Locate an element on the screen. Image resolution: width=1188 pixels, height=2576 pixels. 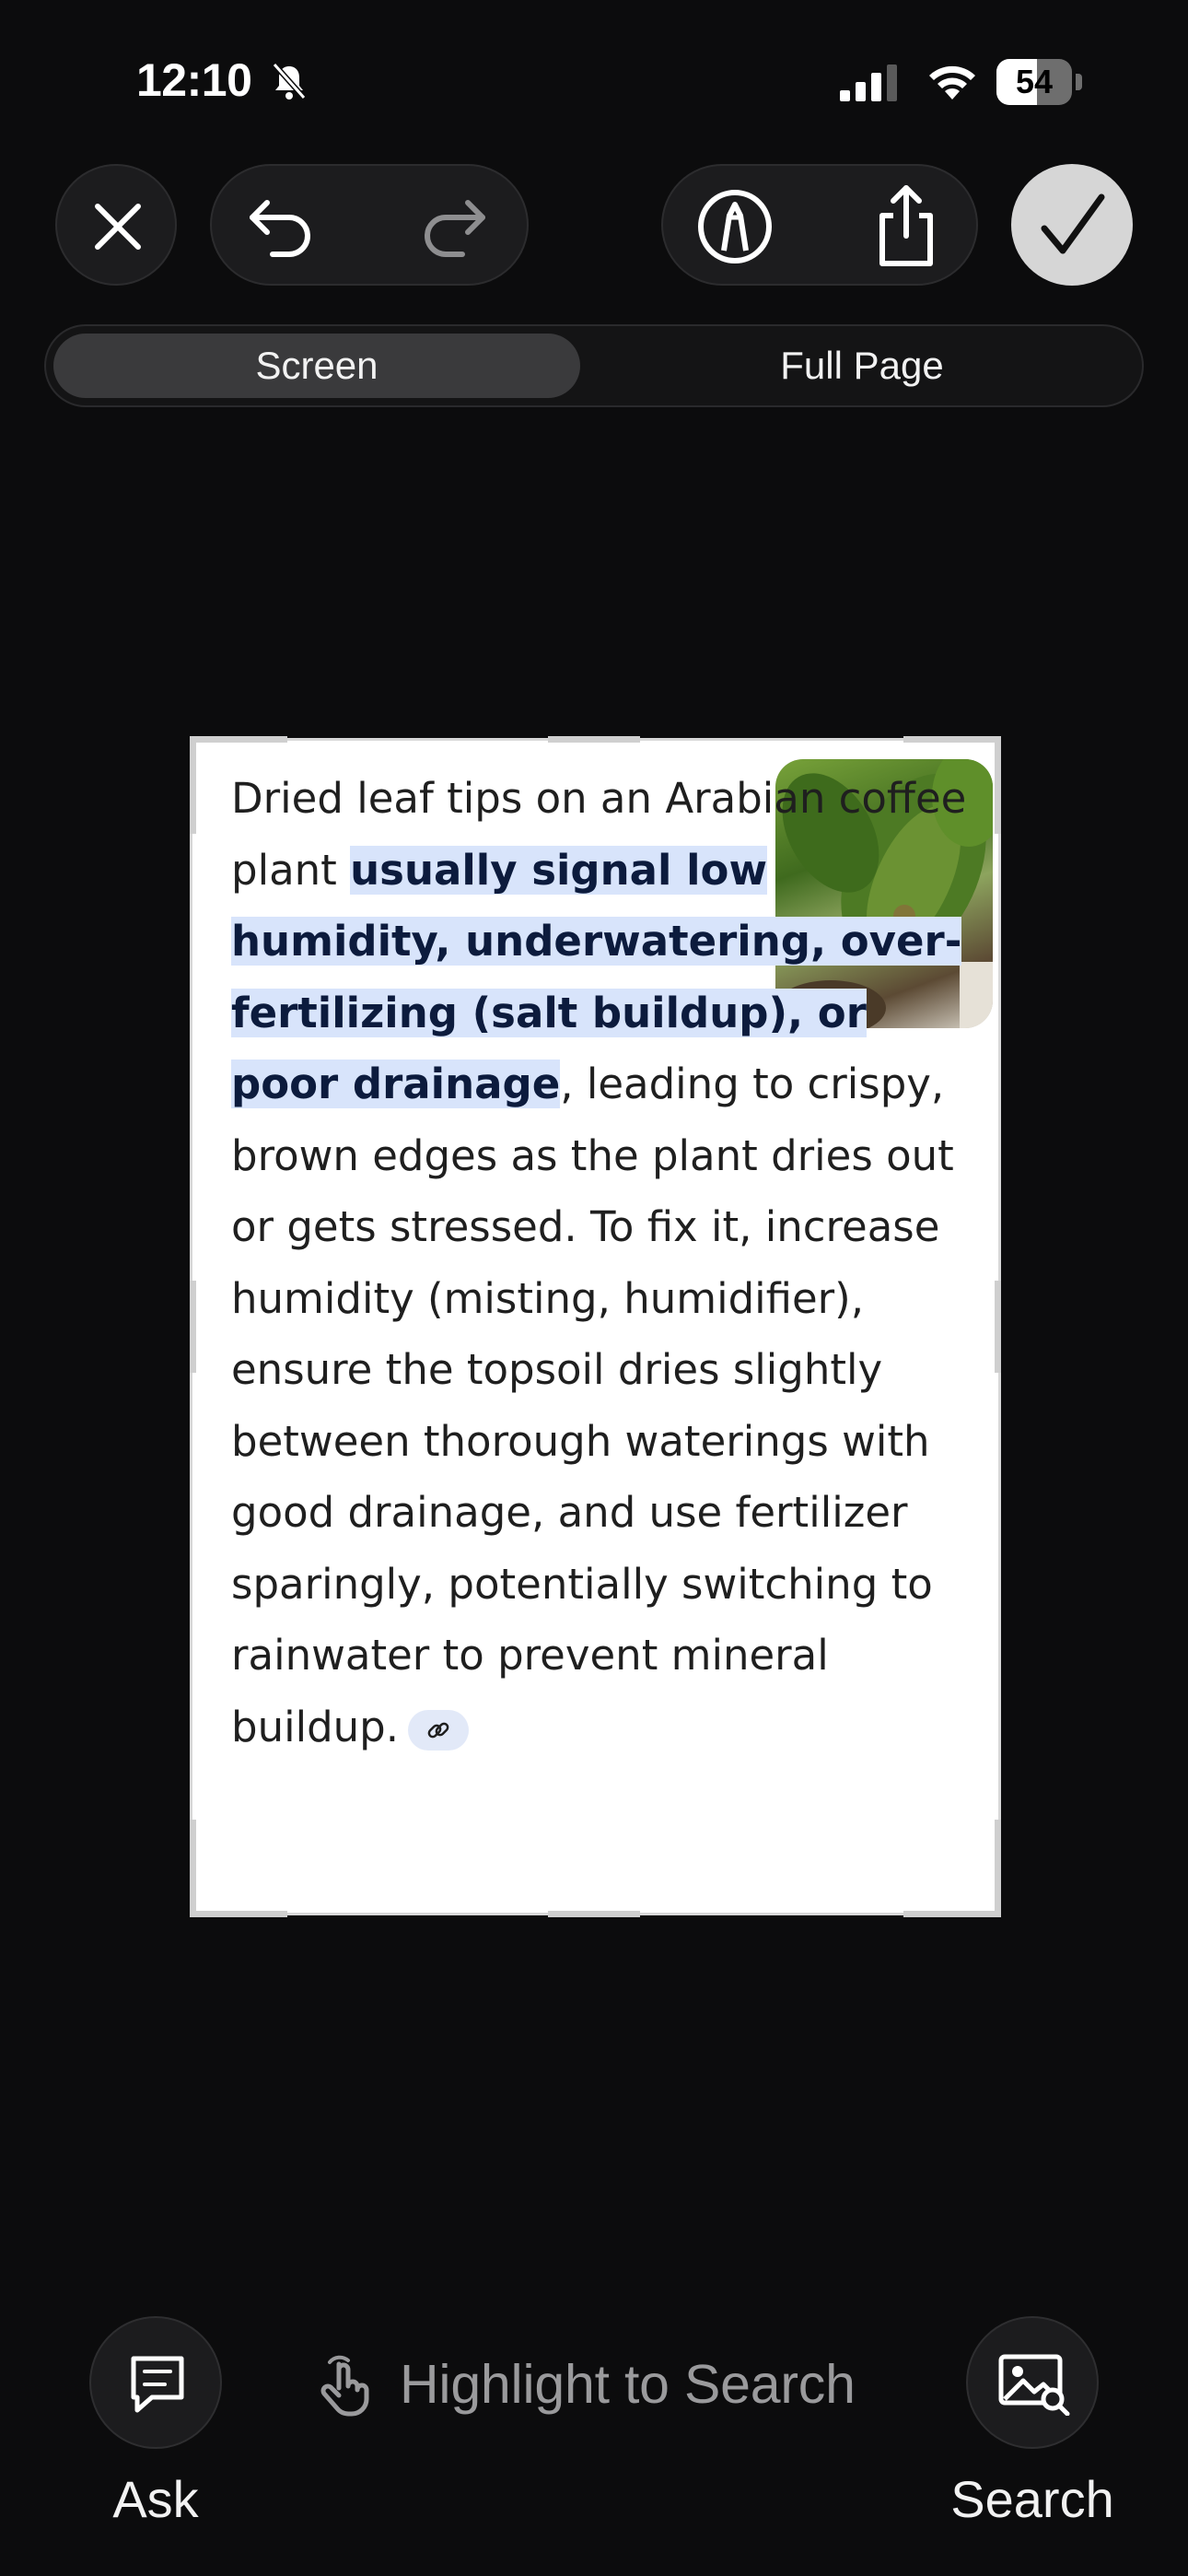
chat-bubble-icon is located at coordinates (157, 2384).